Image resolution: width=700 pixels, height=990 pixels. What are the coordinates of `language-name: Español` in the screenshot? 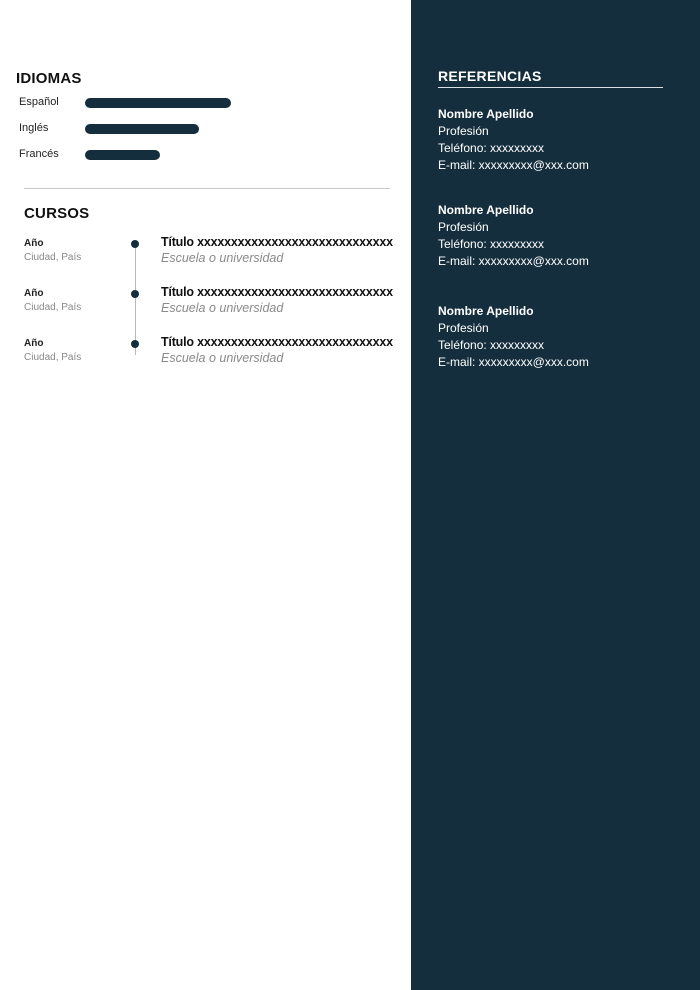 It's located at (39, 102).